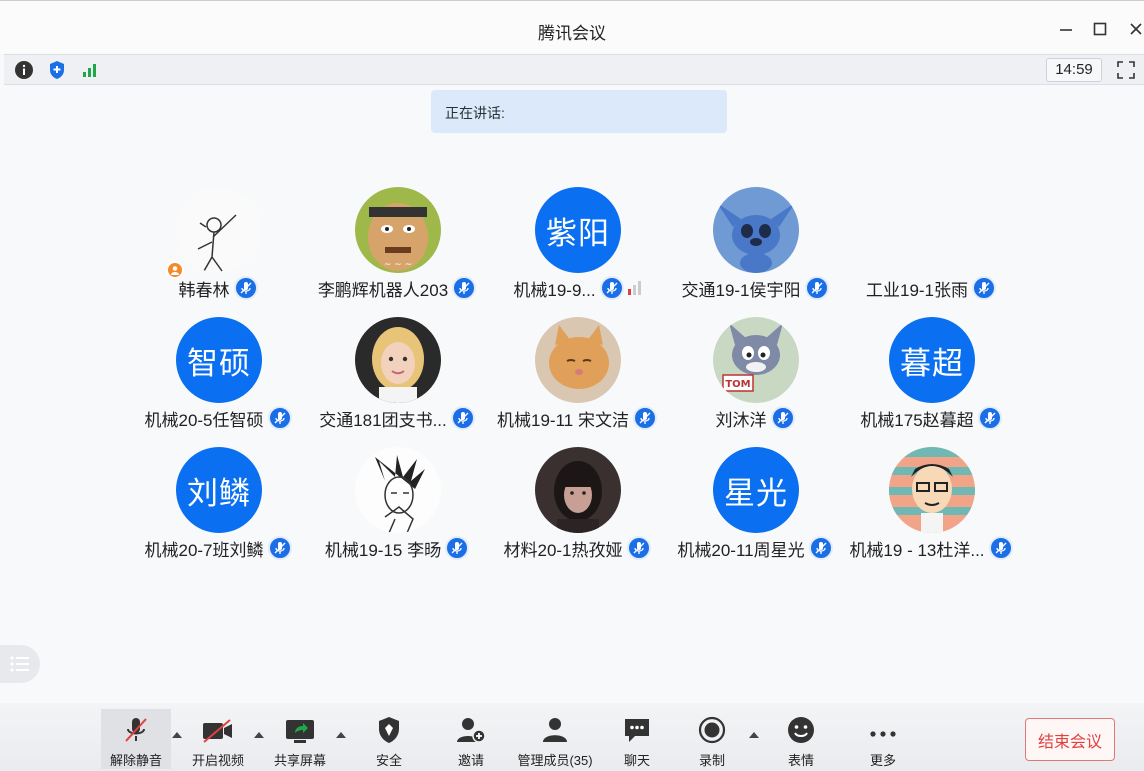  I want to click on participant-tile: 工业19-1张雨, so click(931, 247).